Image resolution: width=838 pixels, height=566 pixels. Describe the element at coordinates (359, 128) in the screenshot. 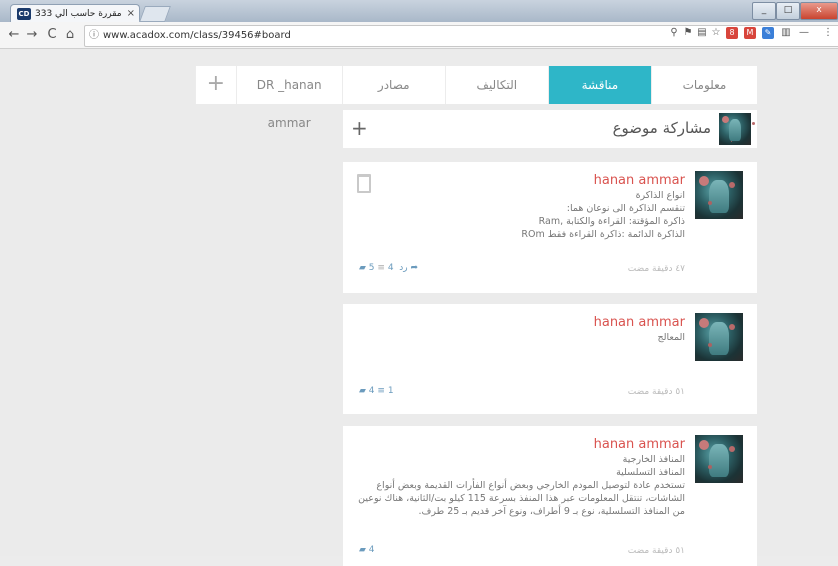

I see `add-post-icon: +` at that location.